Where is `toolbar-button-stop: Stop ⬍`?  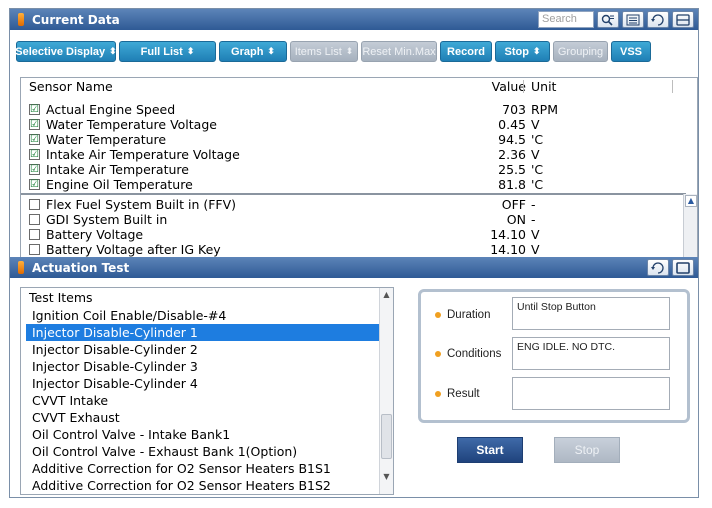 toolbar-button-stop: Stop ⬍ is located at coordinates (522, 51).